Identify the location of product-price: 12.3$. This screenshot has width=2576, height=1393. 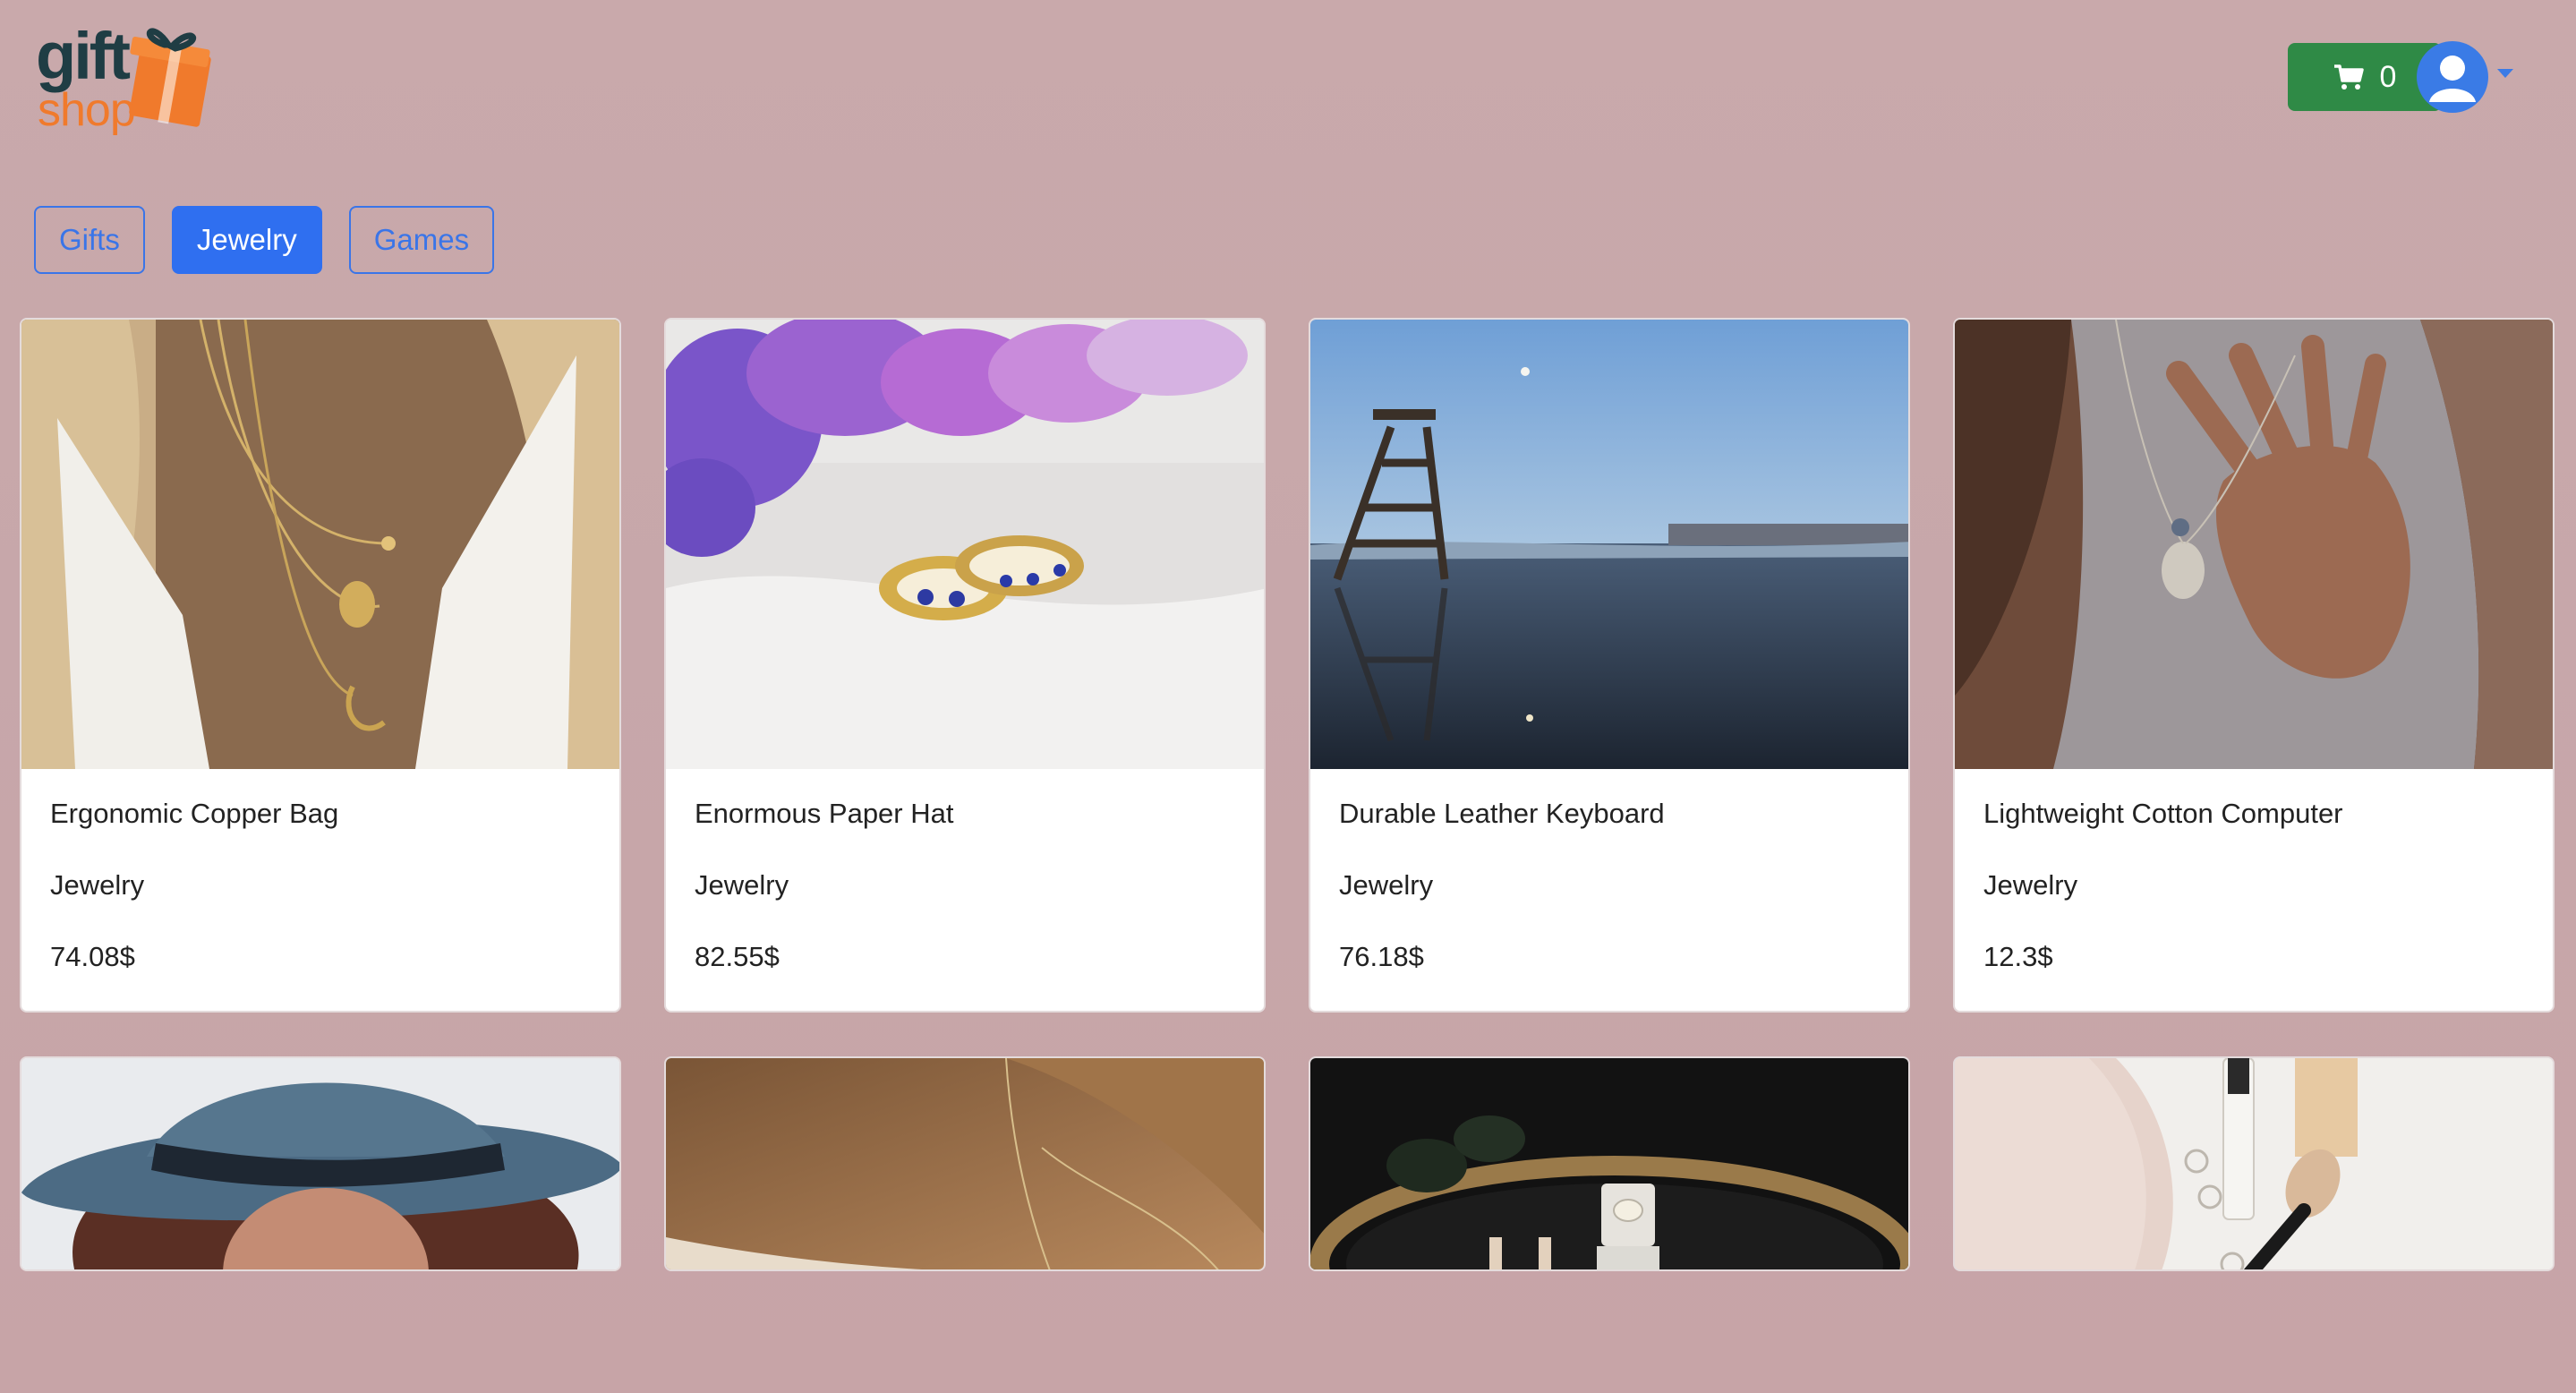
(2018, 957).